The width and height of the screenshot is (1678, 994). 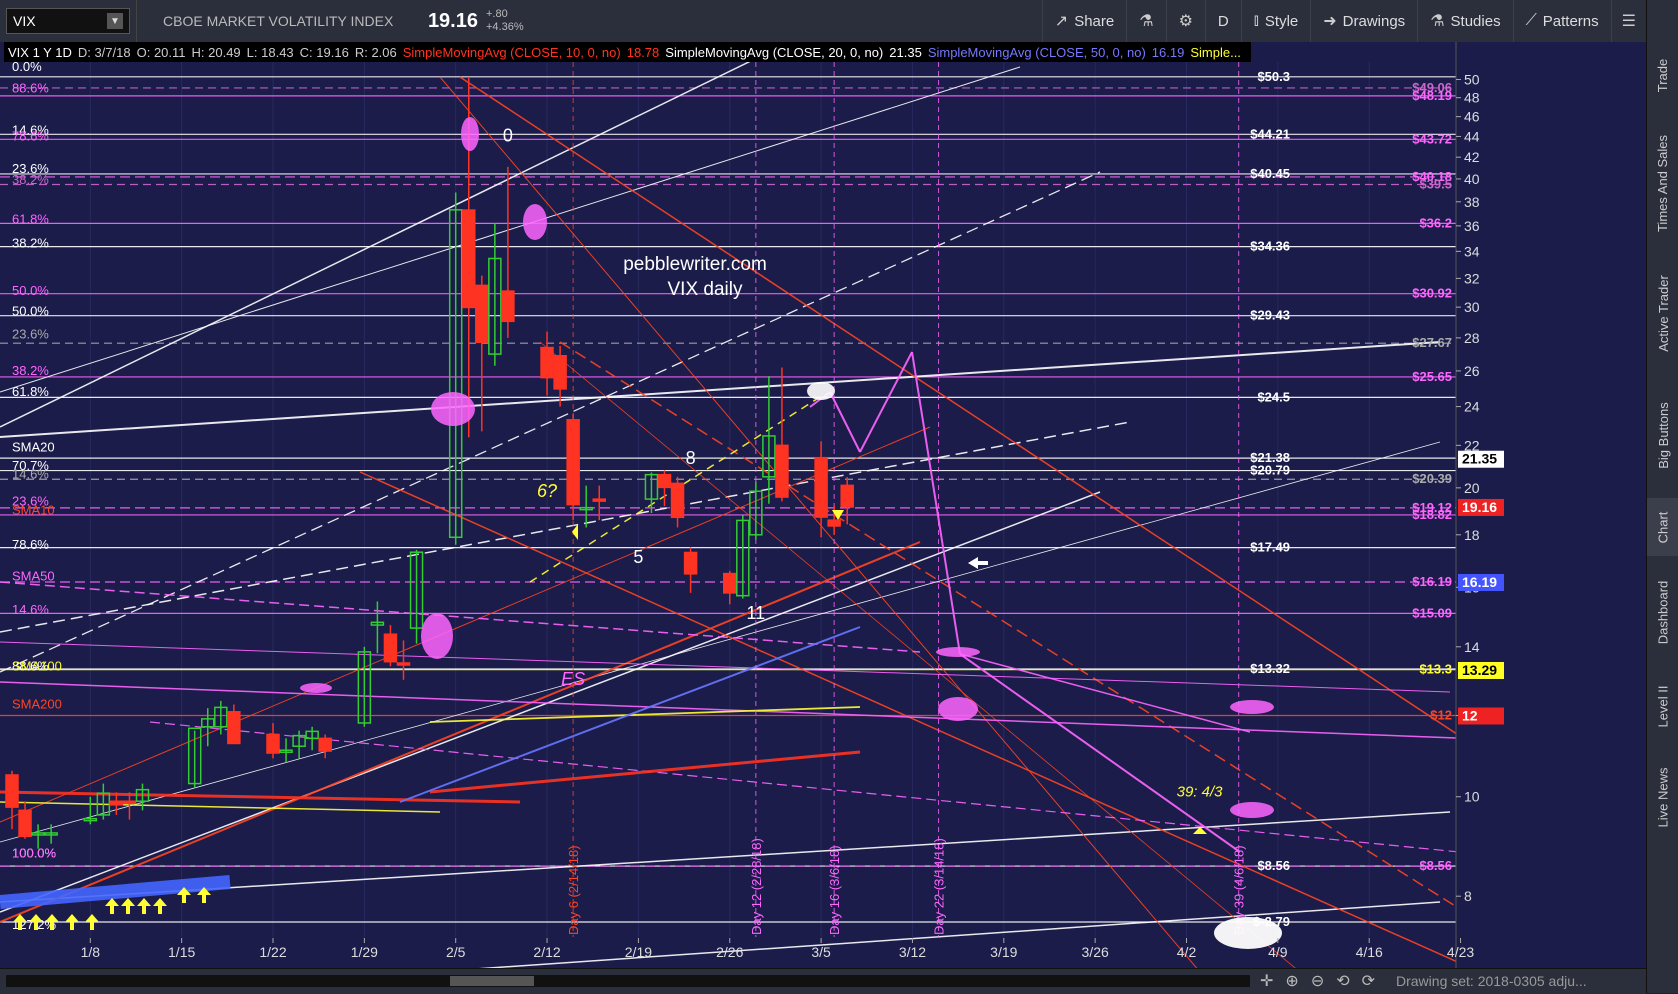 What do you see at coordinates (492, 981) in the screenshot?
I see `scrollbar-thumb` at bounding box center [492, 981].